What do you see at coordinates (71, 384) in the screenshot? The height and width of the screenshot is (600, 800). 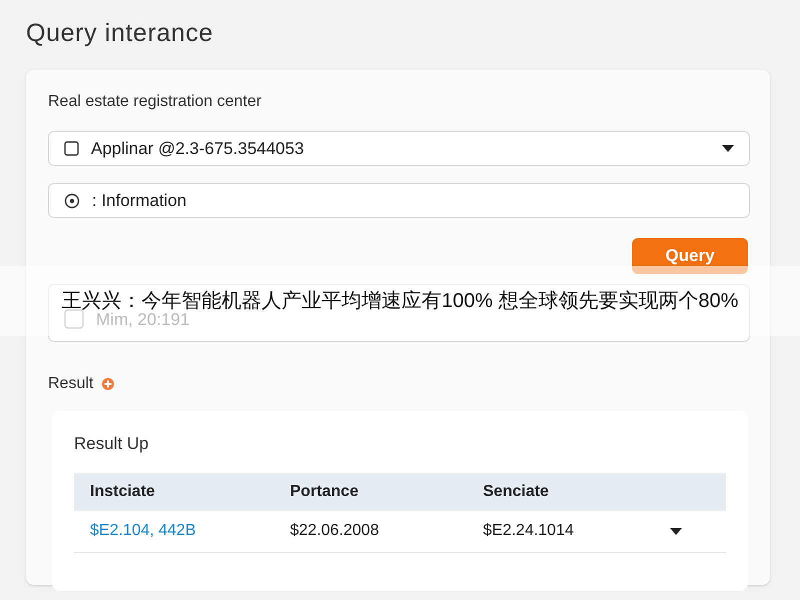 I see `result-label: Result` at bounding box center [71, 384].